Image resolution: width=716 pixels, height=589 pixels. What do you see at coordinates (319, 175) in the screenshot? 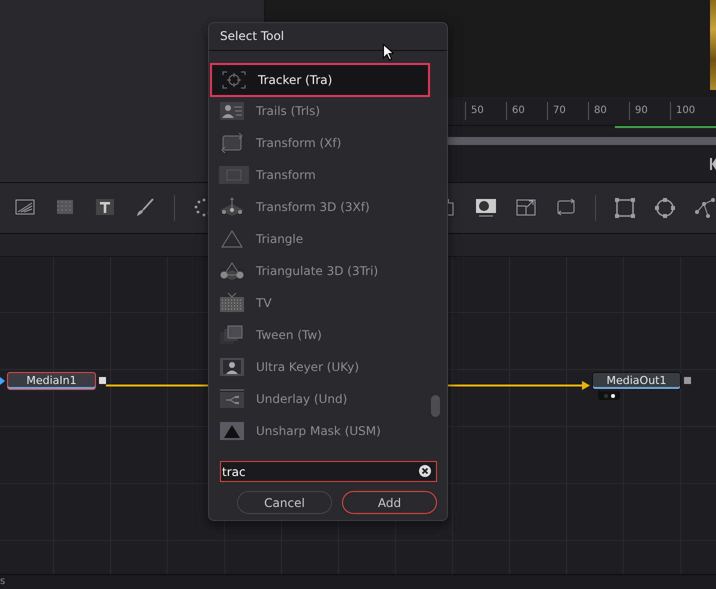
I see `tool-list-item: Transform` at bounding box center [319, 175].